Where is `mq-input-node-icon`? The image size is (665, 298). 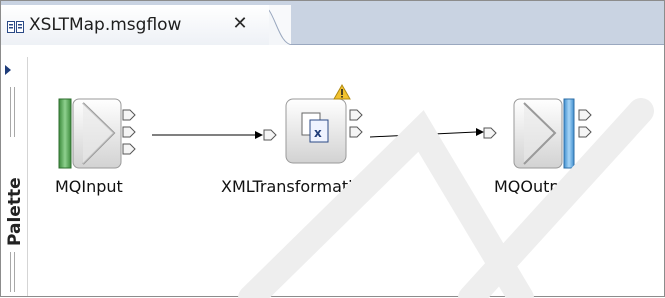 mq-input-node-icon is located at coordinates (97, 133).